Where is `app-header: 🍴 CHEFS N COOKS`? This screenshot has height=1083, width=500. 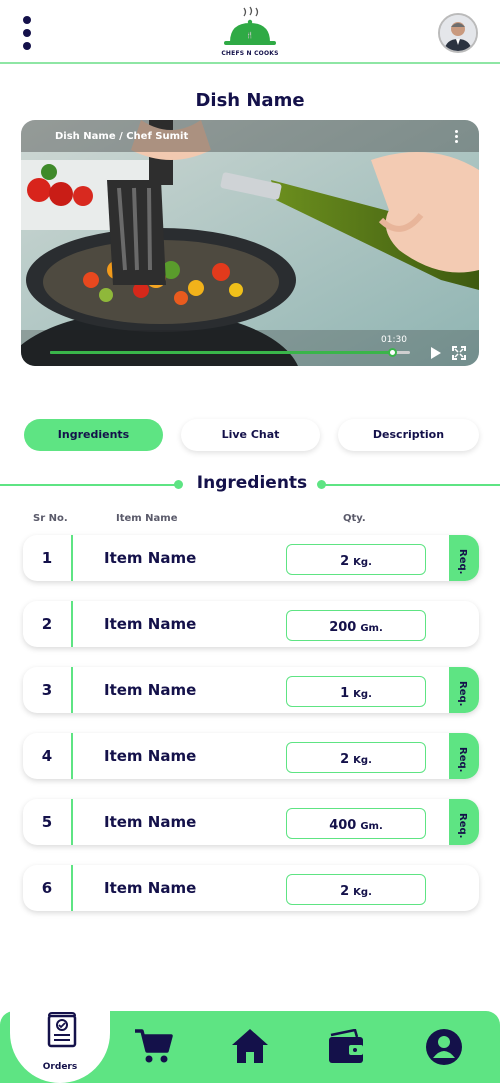 app-header: 🍴 CHEFS N COOKS is located at coordinates (250, 32).